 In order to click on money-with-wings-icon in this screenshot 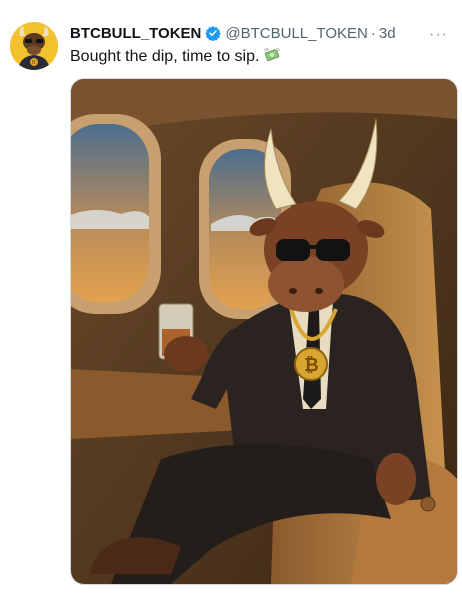, I will do `click(272, 55)`.